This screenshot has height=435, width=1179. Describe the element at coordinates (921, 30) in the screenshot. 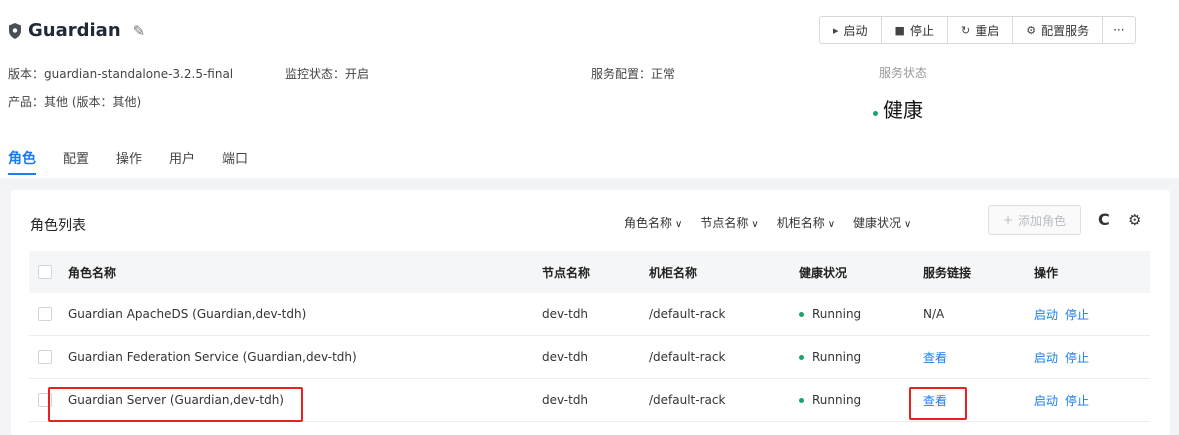

I see `stop-label: 停止` at that location.